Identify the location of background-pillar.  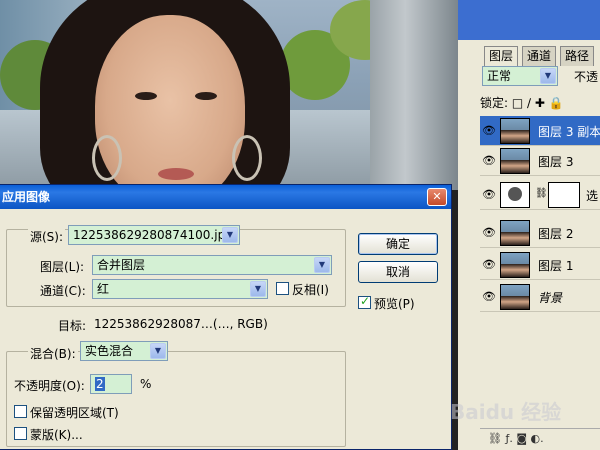
(414, 95).